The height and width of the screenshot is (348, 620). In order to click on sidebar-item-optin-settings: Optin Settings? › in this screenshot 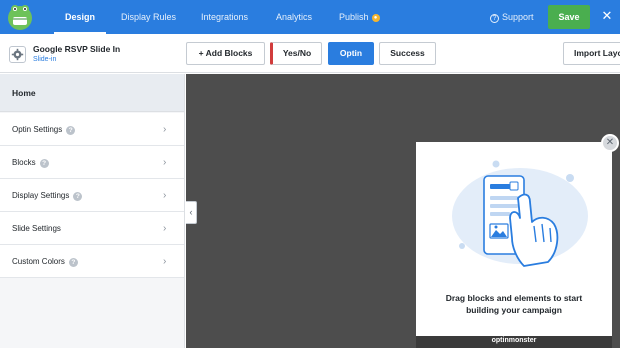, I will do `click(92, 129)`.